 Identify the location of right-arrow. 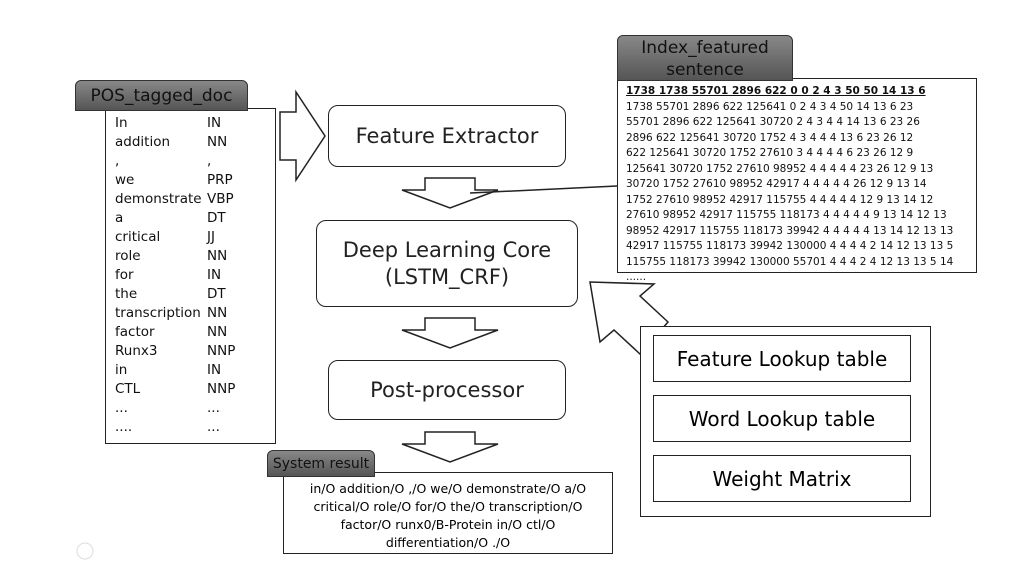
(302, 136).